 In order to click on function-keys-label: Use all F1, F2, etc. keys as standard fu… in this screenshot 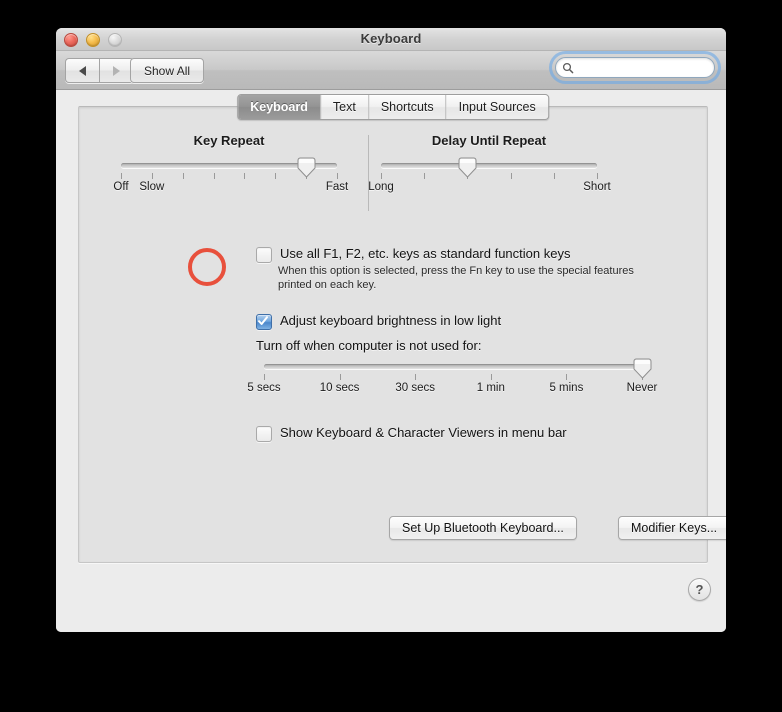, I will do `click(425, 253)`.